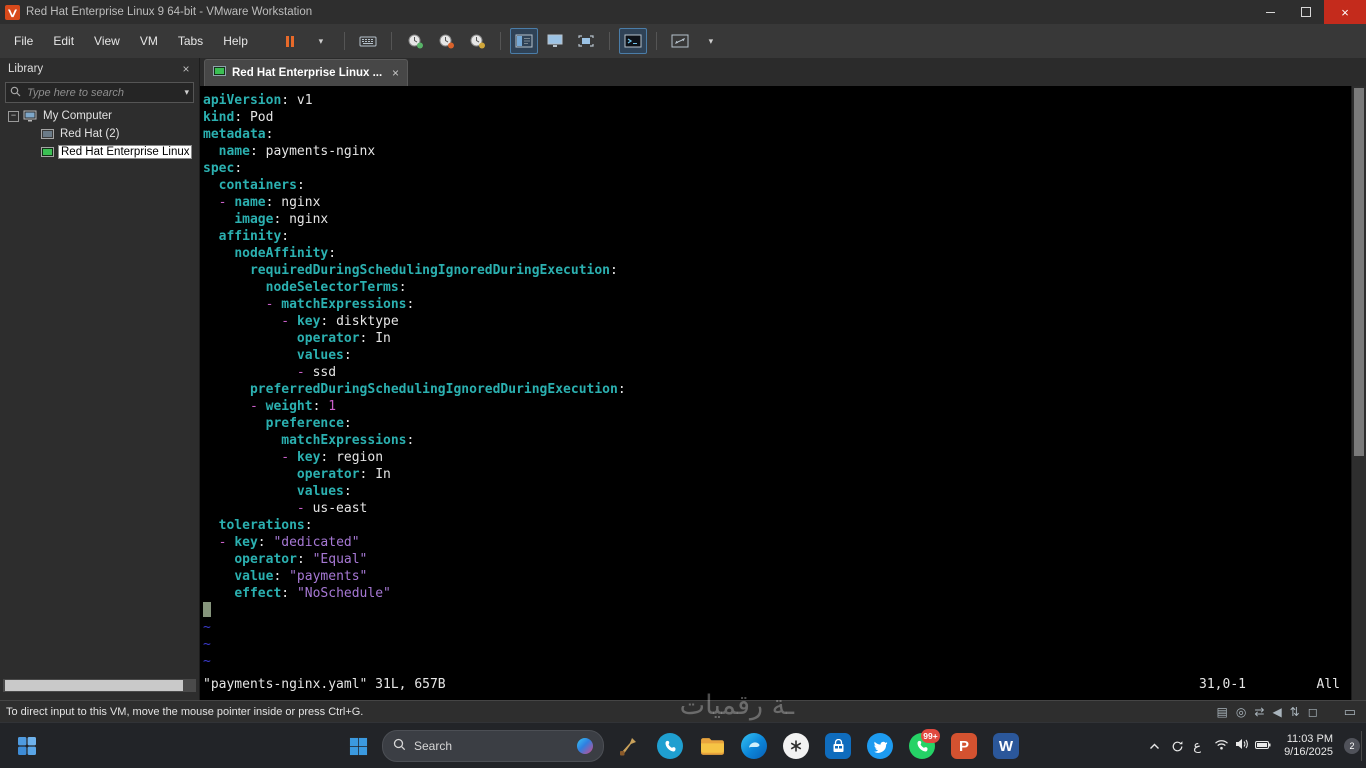 The height and width of the screenshot is (768, 1366). Describe the element at coordinates (1345, 12) in the screenshot. I see `close-button: ×` at that location.